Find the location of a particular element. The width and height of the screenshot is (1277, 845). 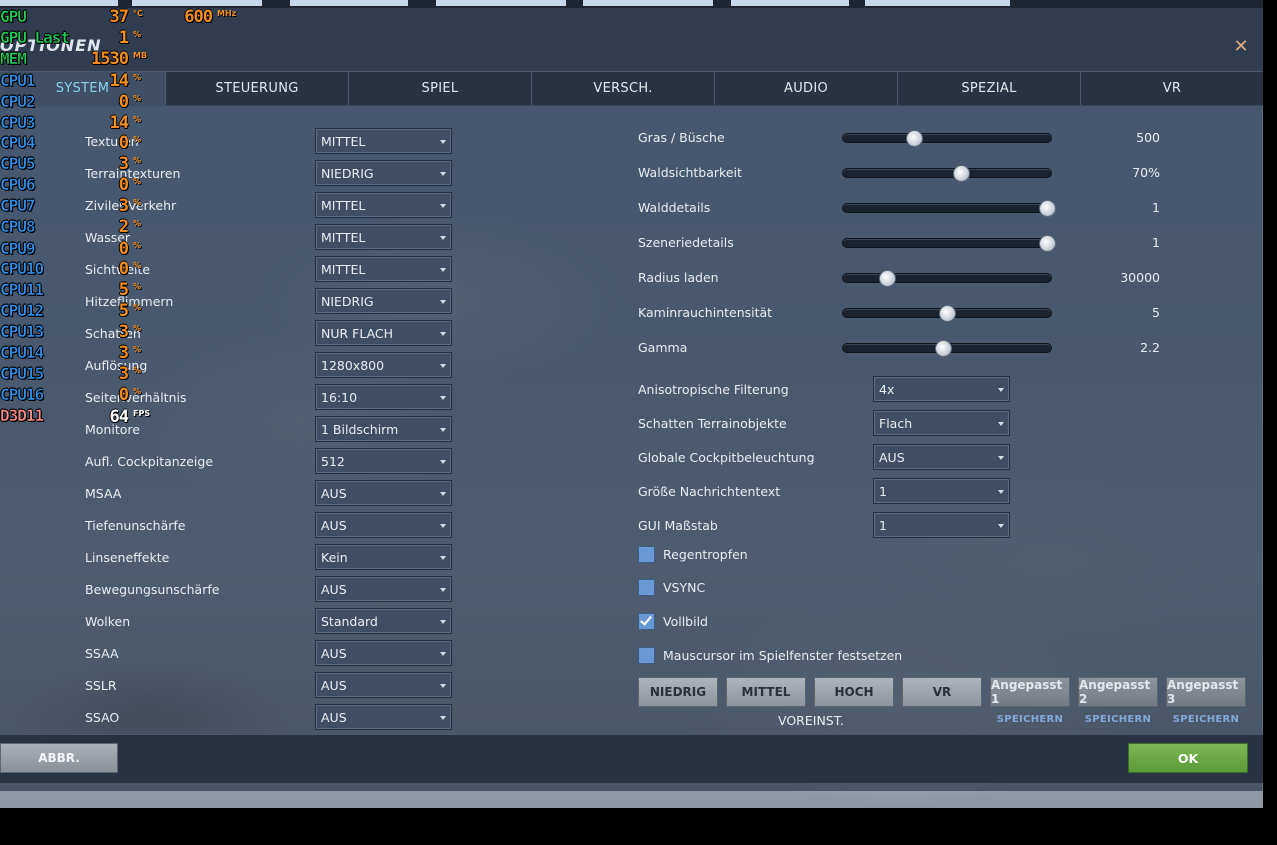

setting-label: Auflösung is located at coordinates (116, 365).